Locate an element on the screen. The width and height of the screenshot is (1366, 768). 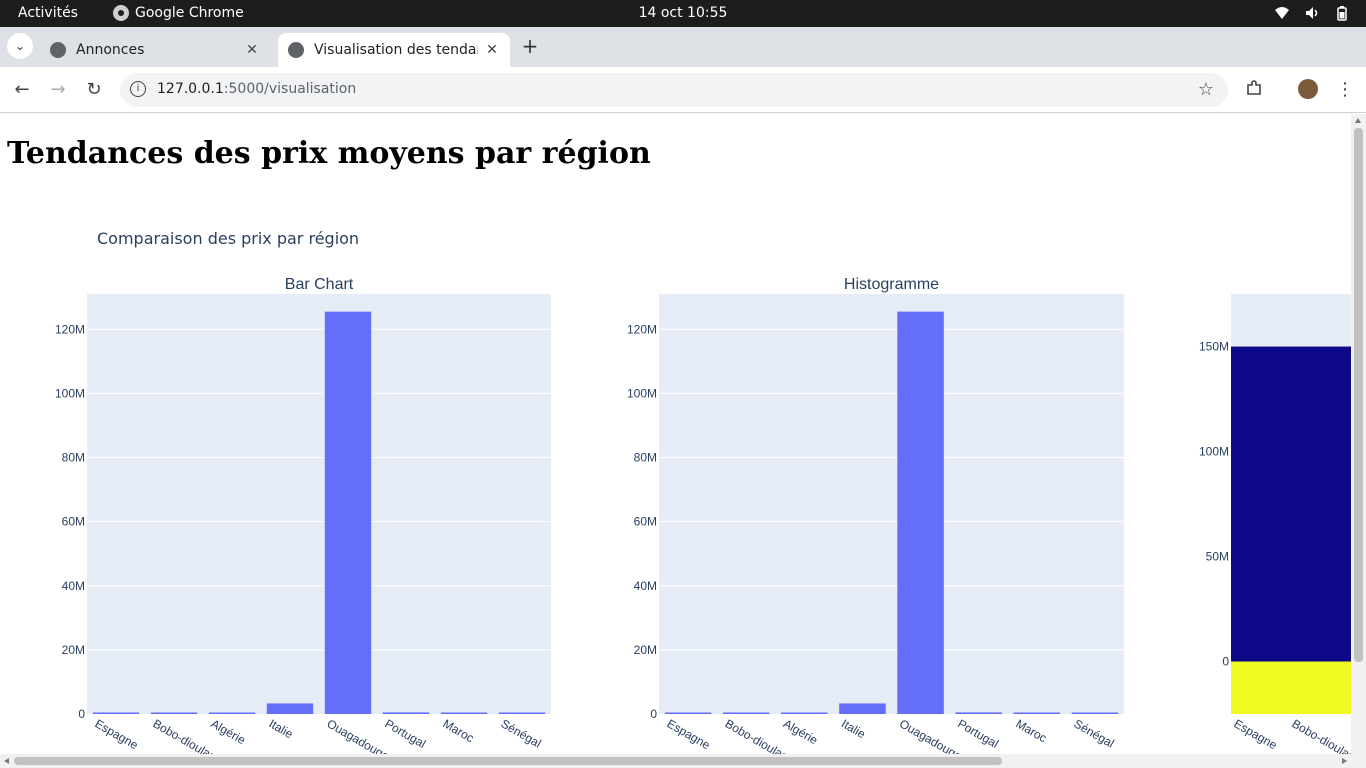
site-info-icon: i is located at coordinates (138, 89).